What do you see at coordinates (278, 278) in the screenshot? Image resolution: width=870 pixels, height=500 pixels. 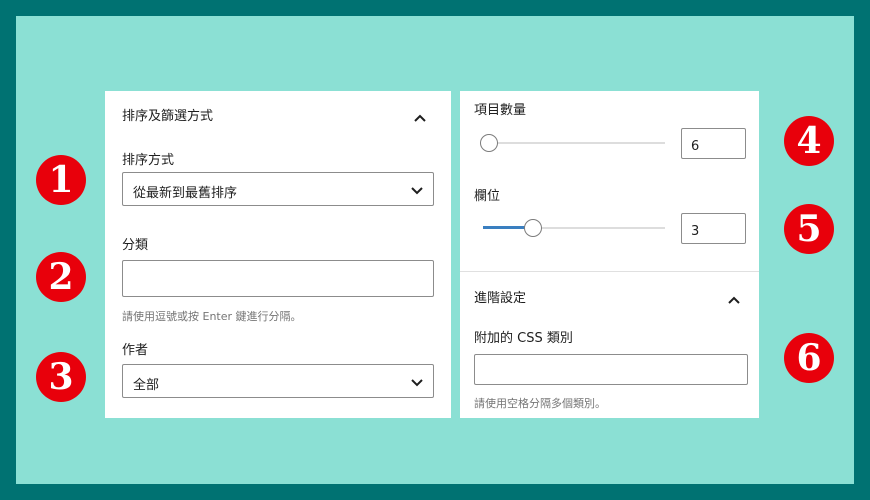 I see `category-input` at bounding box center [278, 278].